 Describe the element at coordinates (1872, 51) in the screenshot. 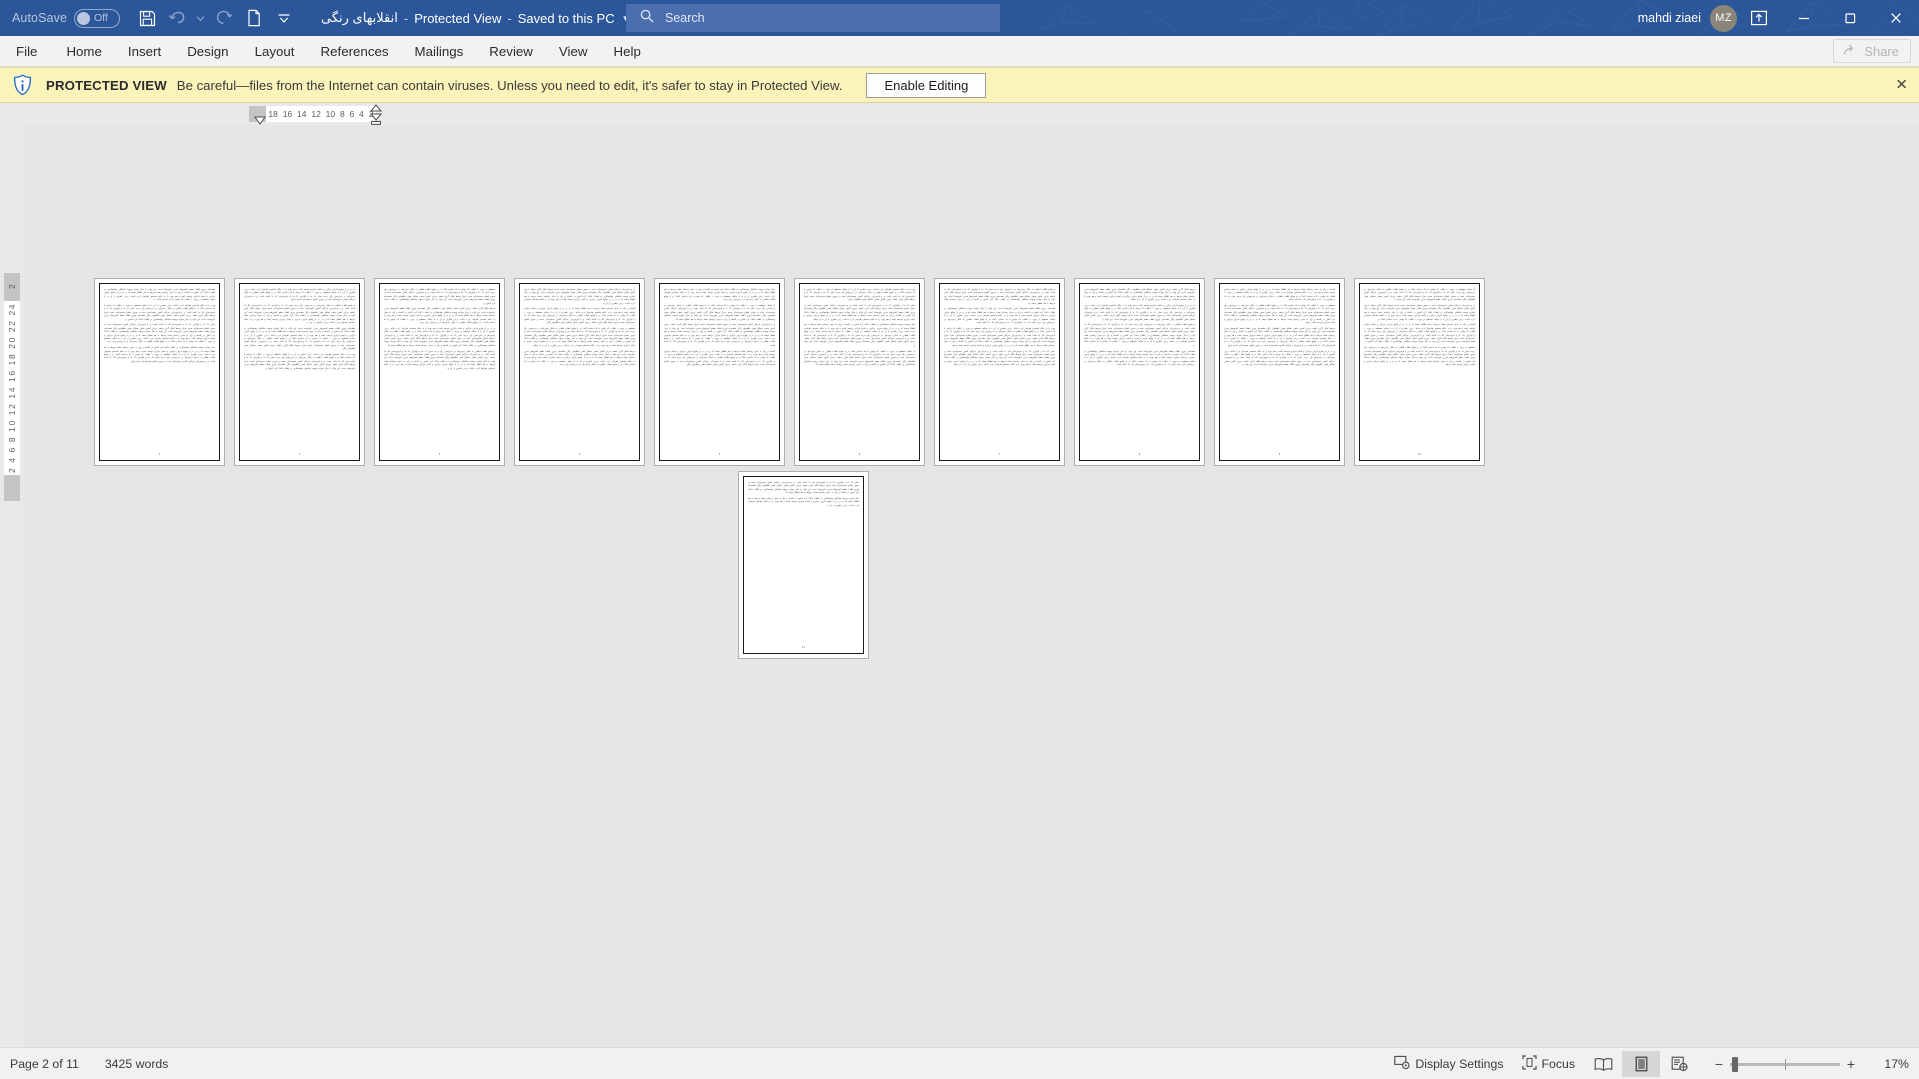

I see `share-button: Share` at that location.